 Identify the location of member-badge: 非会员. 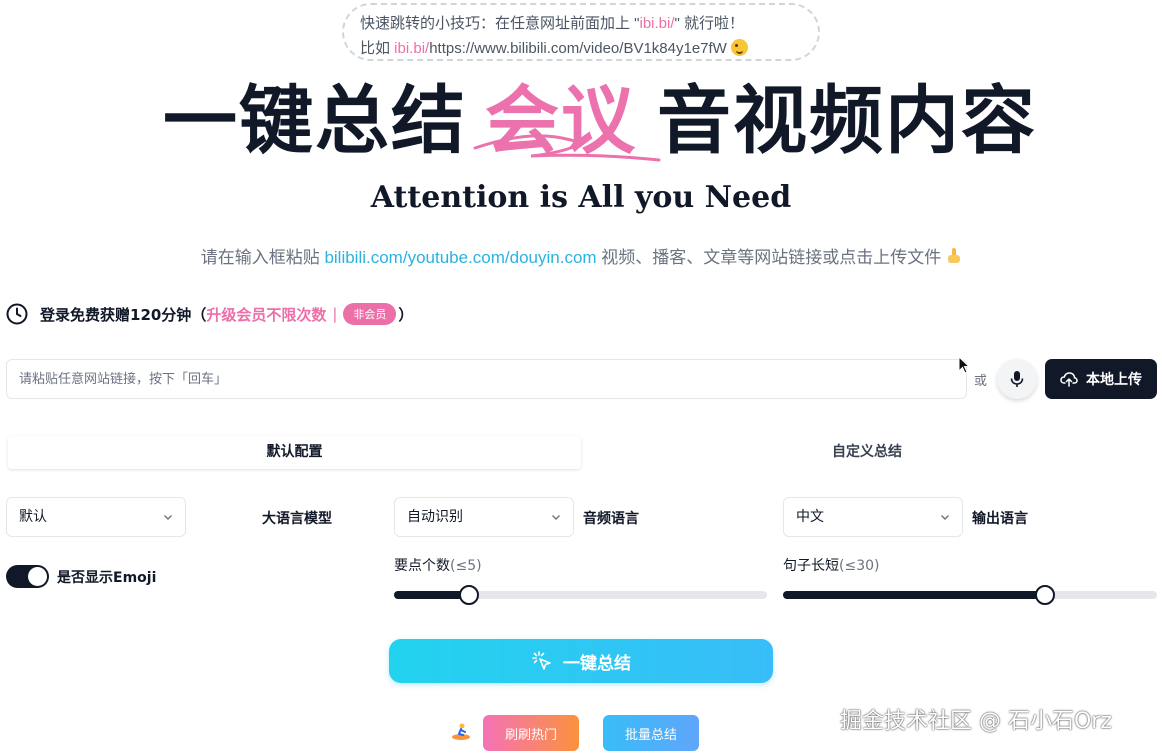
(370, 314).